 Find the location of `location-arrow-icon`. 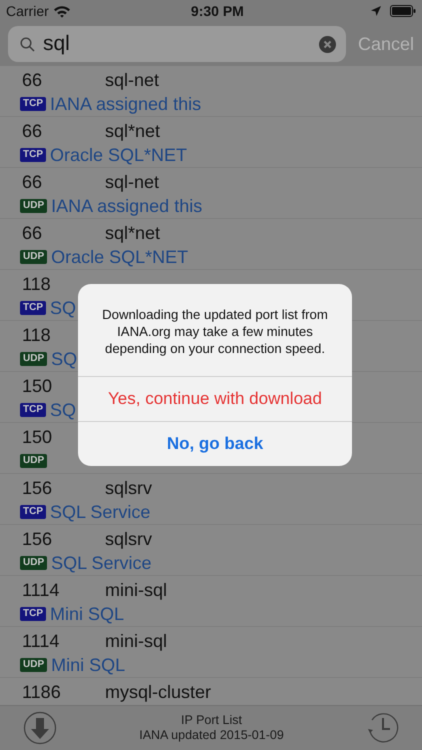

location-arrow-icon is located at coordinates (376, 11).